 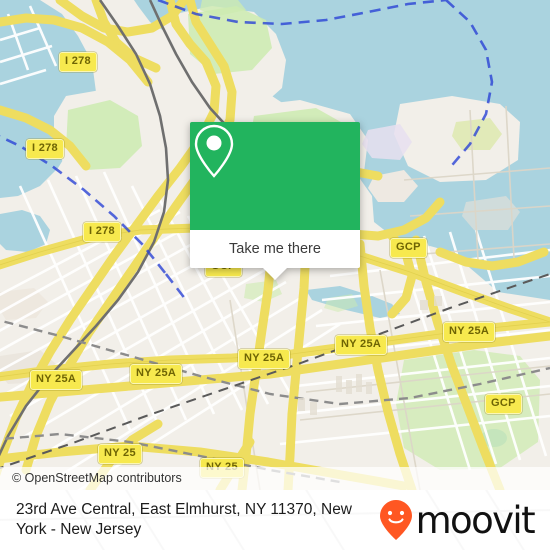 I want to click on popup-header, so click(x=275, y=176).